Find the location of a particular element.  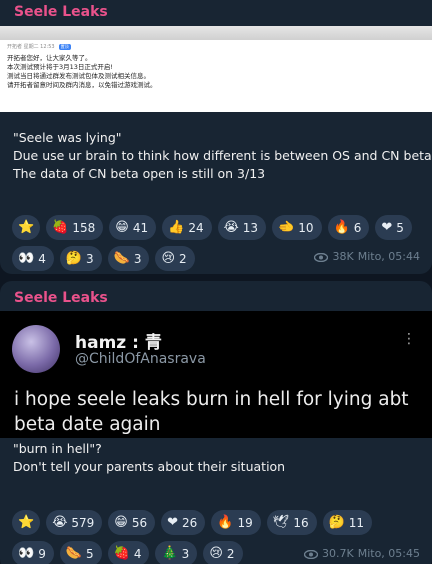

reaction-chip: 🌭 5 is located at coordinates (80, 552).